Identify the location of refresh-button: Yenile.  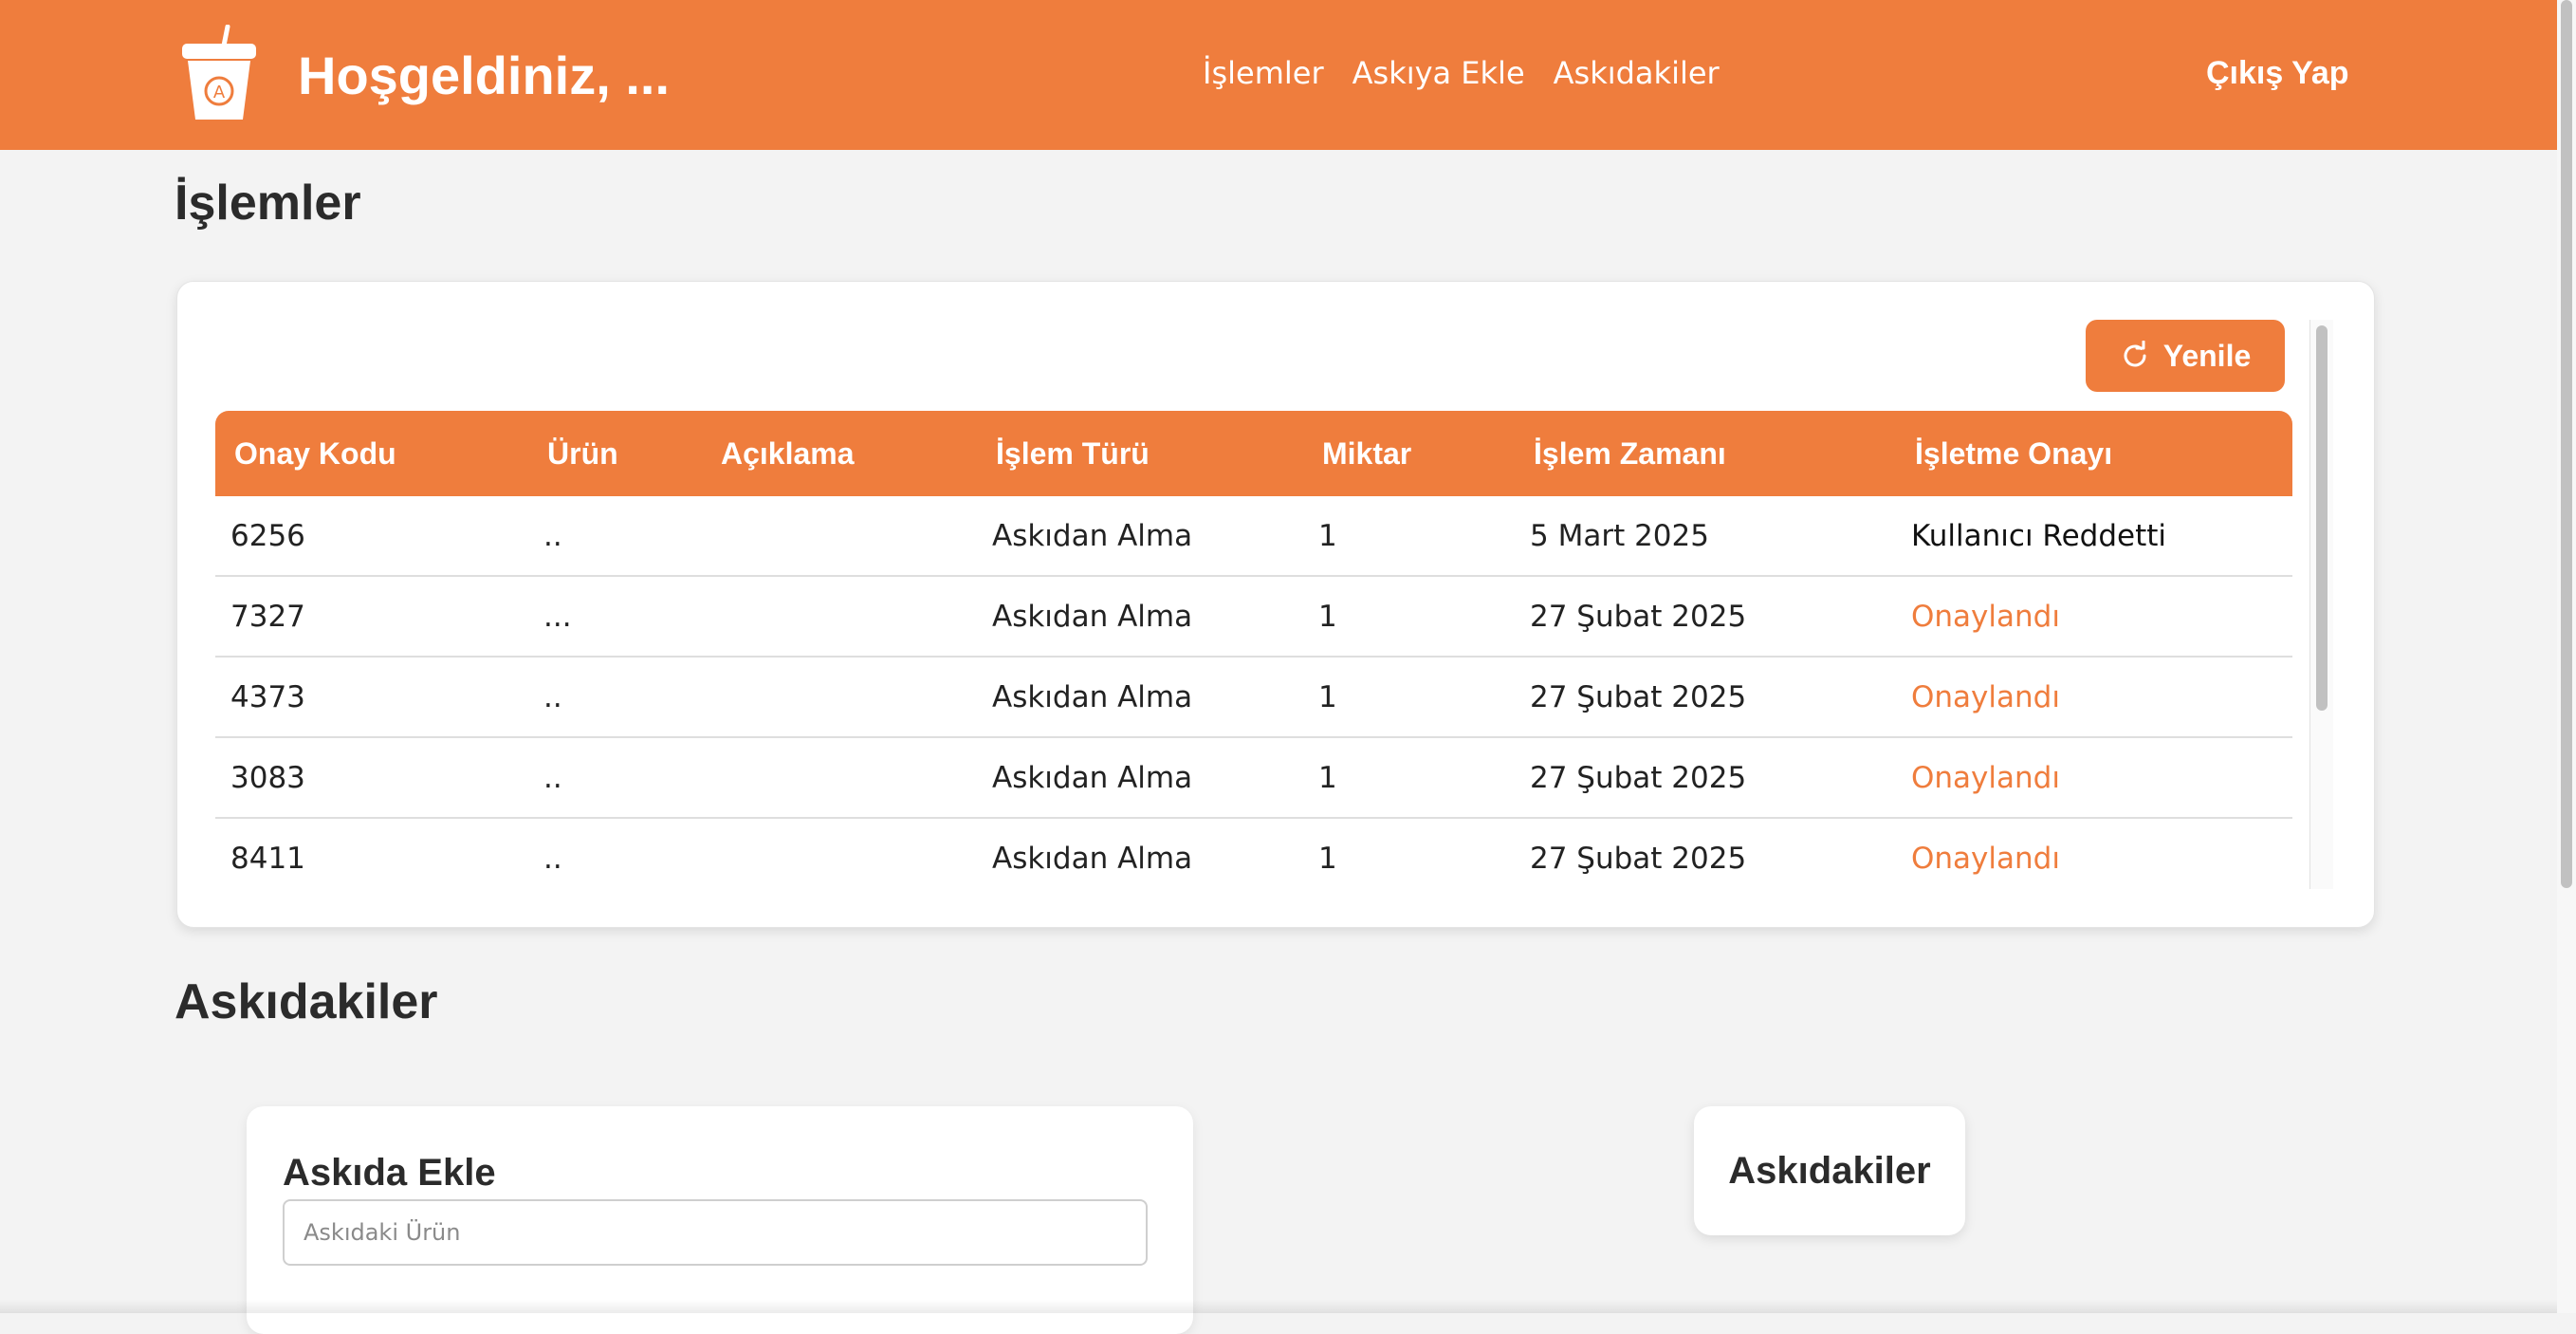
(2185, 356).